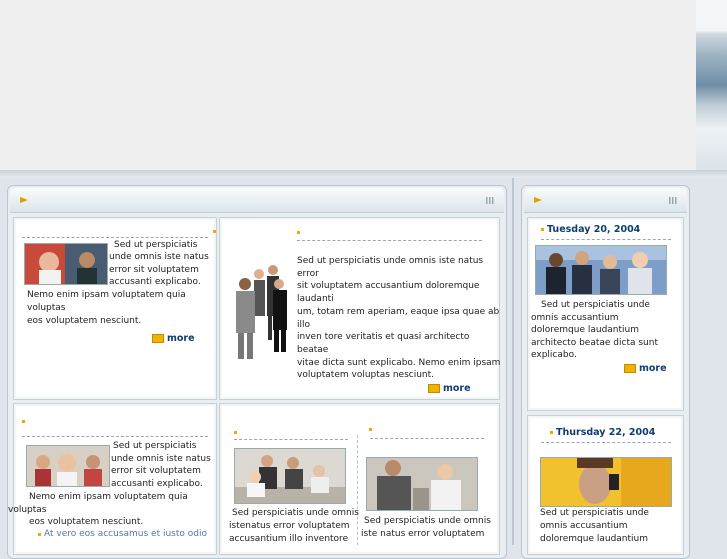 The width and height of the screenshot is (727, 559). What do you see at coordinates (27, 510) in the screenshot?
I see `article-text-3-line: voluptas` at bounding box center [27, 510].